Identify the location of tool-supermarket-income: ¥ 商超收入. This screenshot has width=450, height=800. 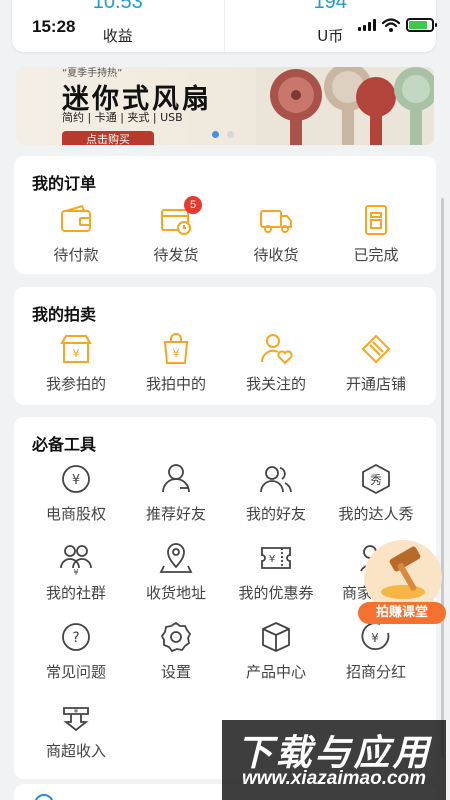
(76, 729).